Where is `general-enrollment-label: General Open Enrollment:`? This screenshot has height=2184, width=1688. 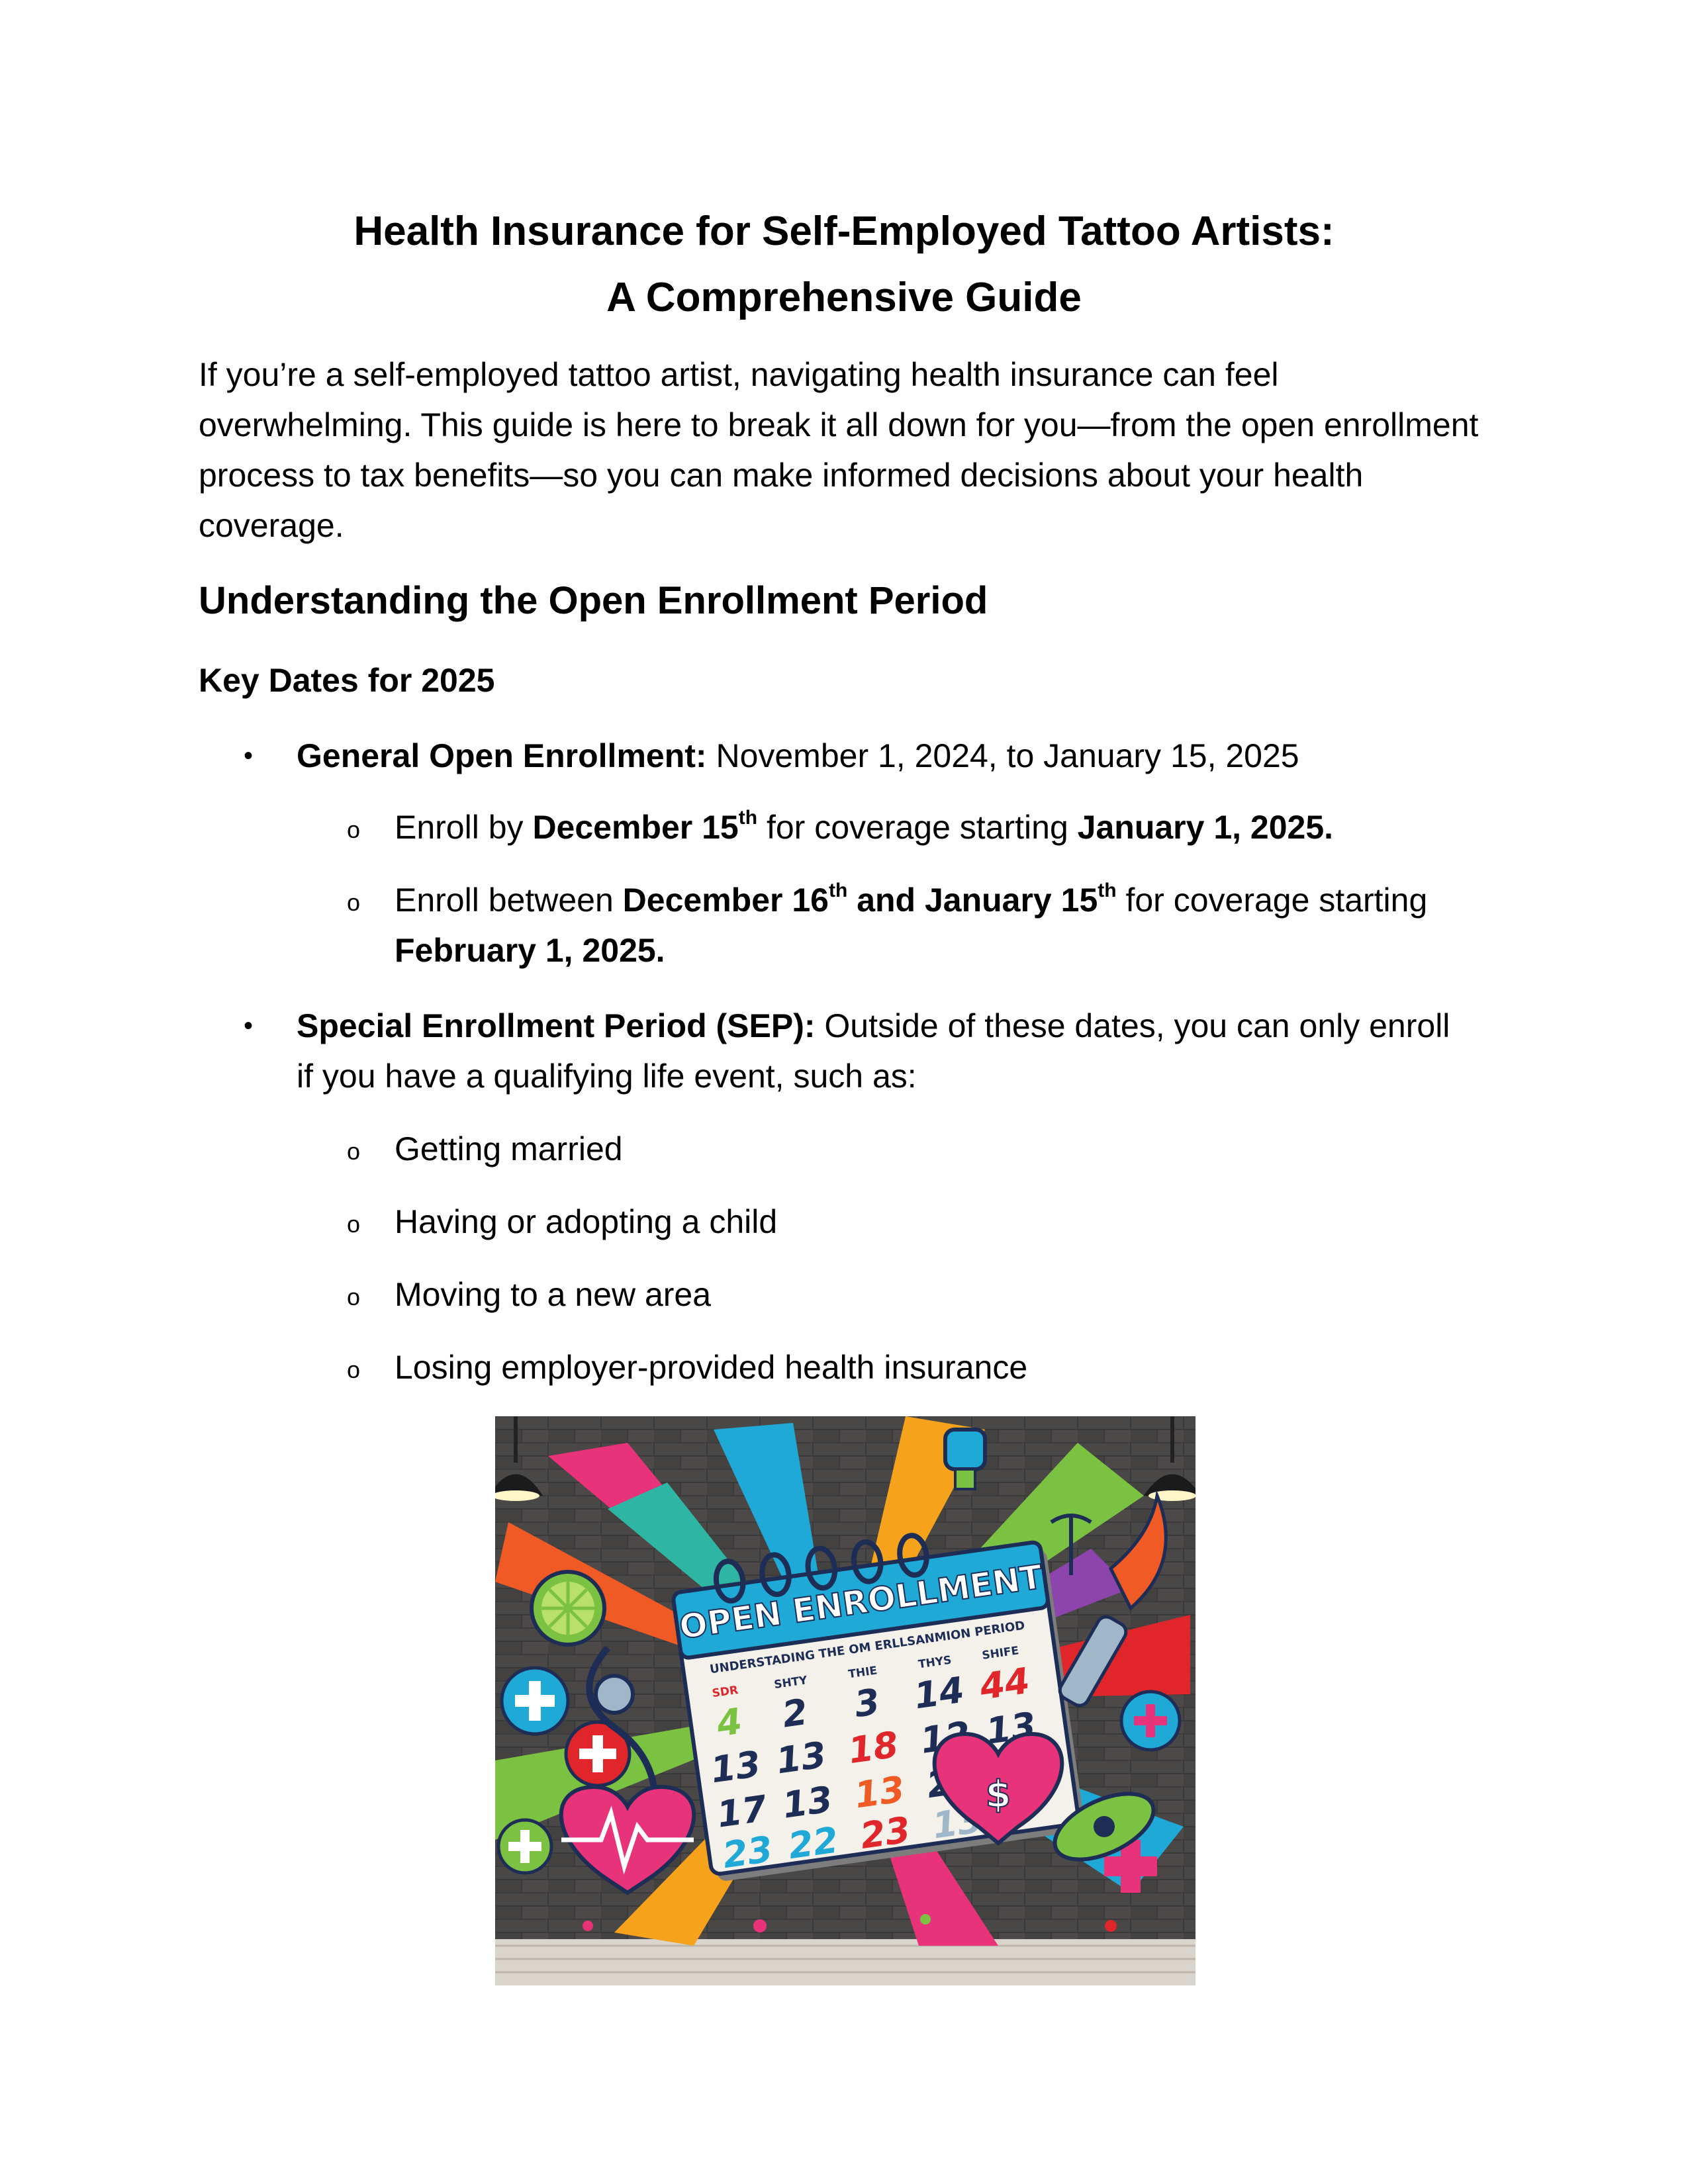
general-enrollment-label: General Open Enrollment: is located at coordinates (502, 755).